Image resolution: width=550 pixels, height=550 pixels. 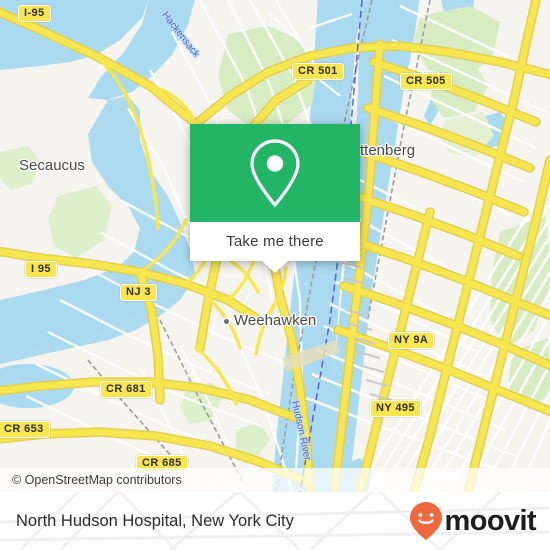 What do you see at coordinates (425, 521) in the screenshot?
I see `moovit-pin-smile-icon` at bounding box center [425, 521].